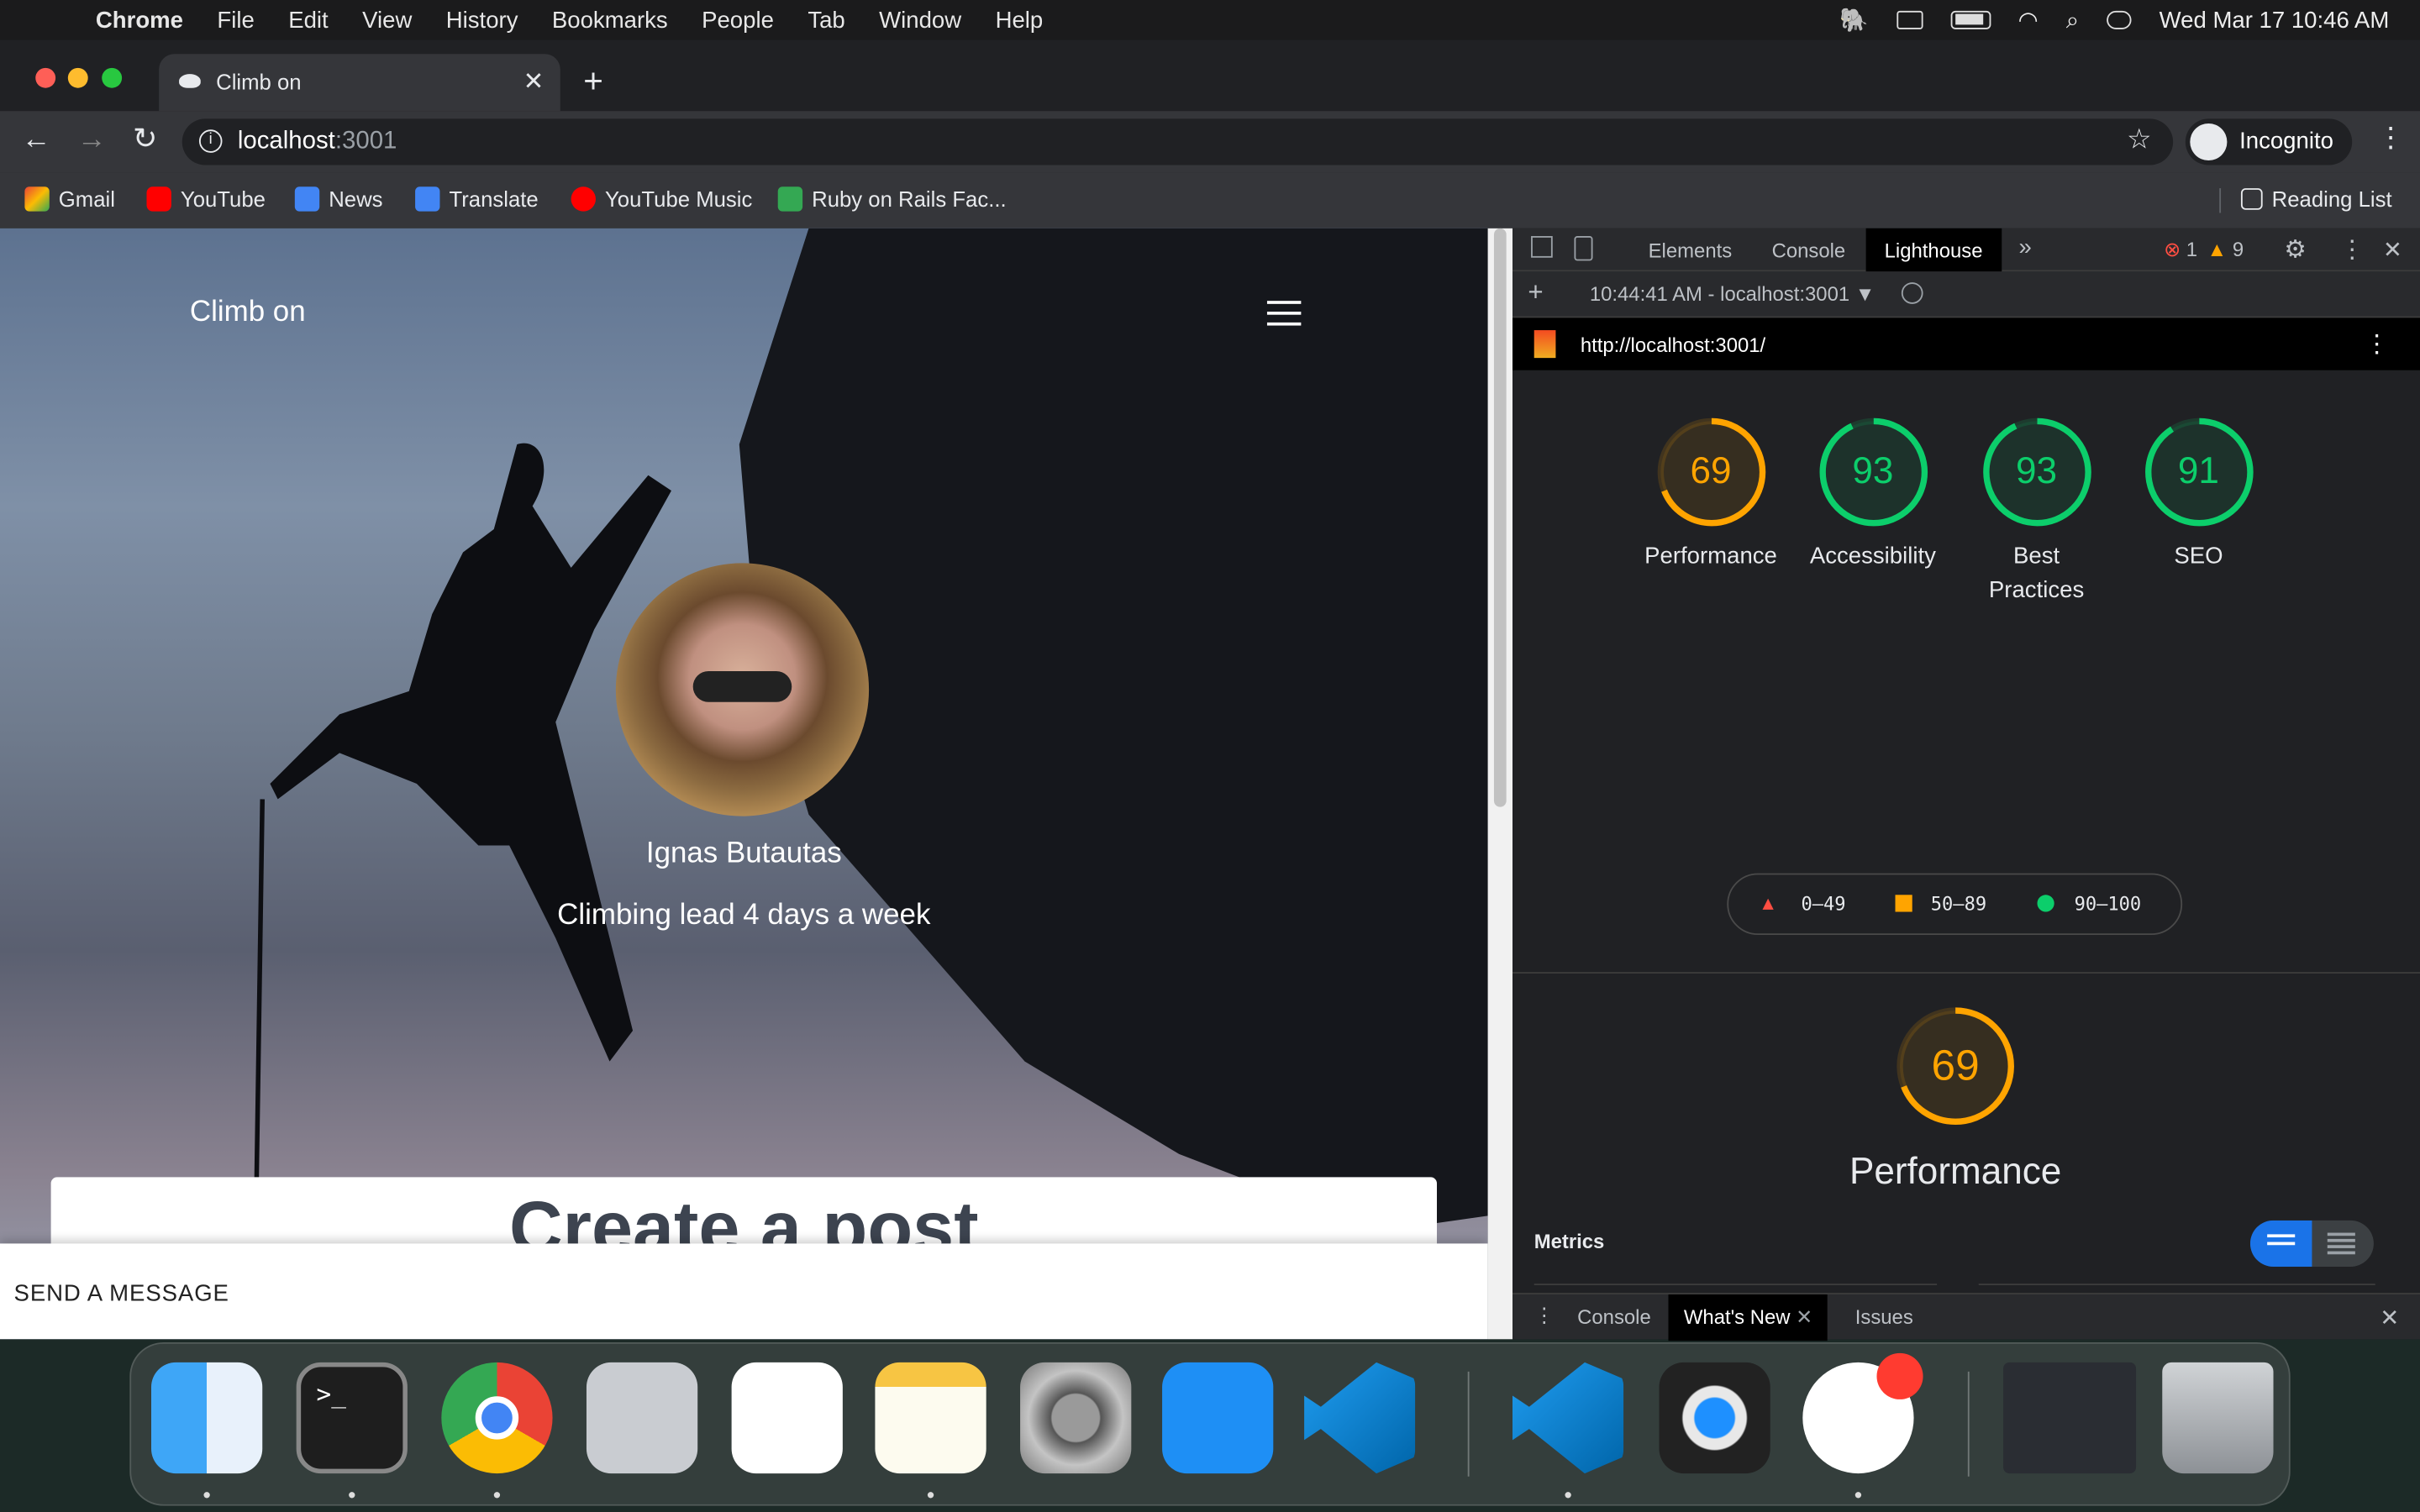 The width and height of the screenshot is (2420, 1512). Describe the element at coordinates (1862, 1413) in the screenshot. I see `slack-icon` at that location.